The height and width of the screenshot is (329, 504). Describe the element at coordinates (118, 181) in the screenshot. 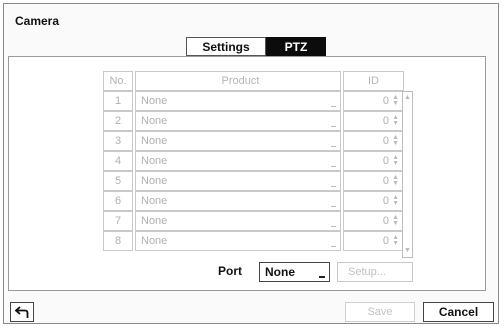

I see `row-number: 5` at that location.